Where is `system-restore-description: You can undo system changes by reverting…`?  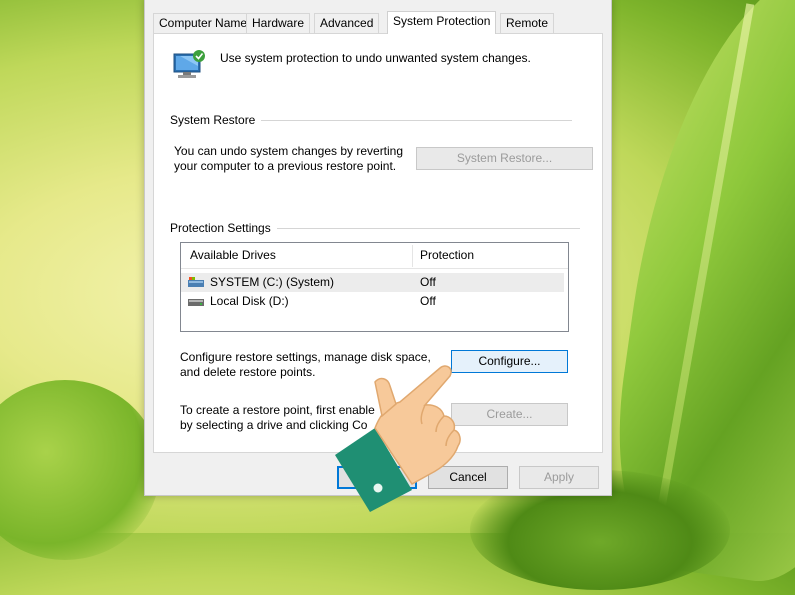
system-restore-description: You can undo system changes by reverting… is located at coordinates (289, 158).